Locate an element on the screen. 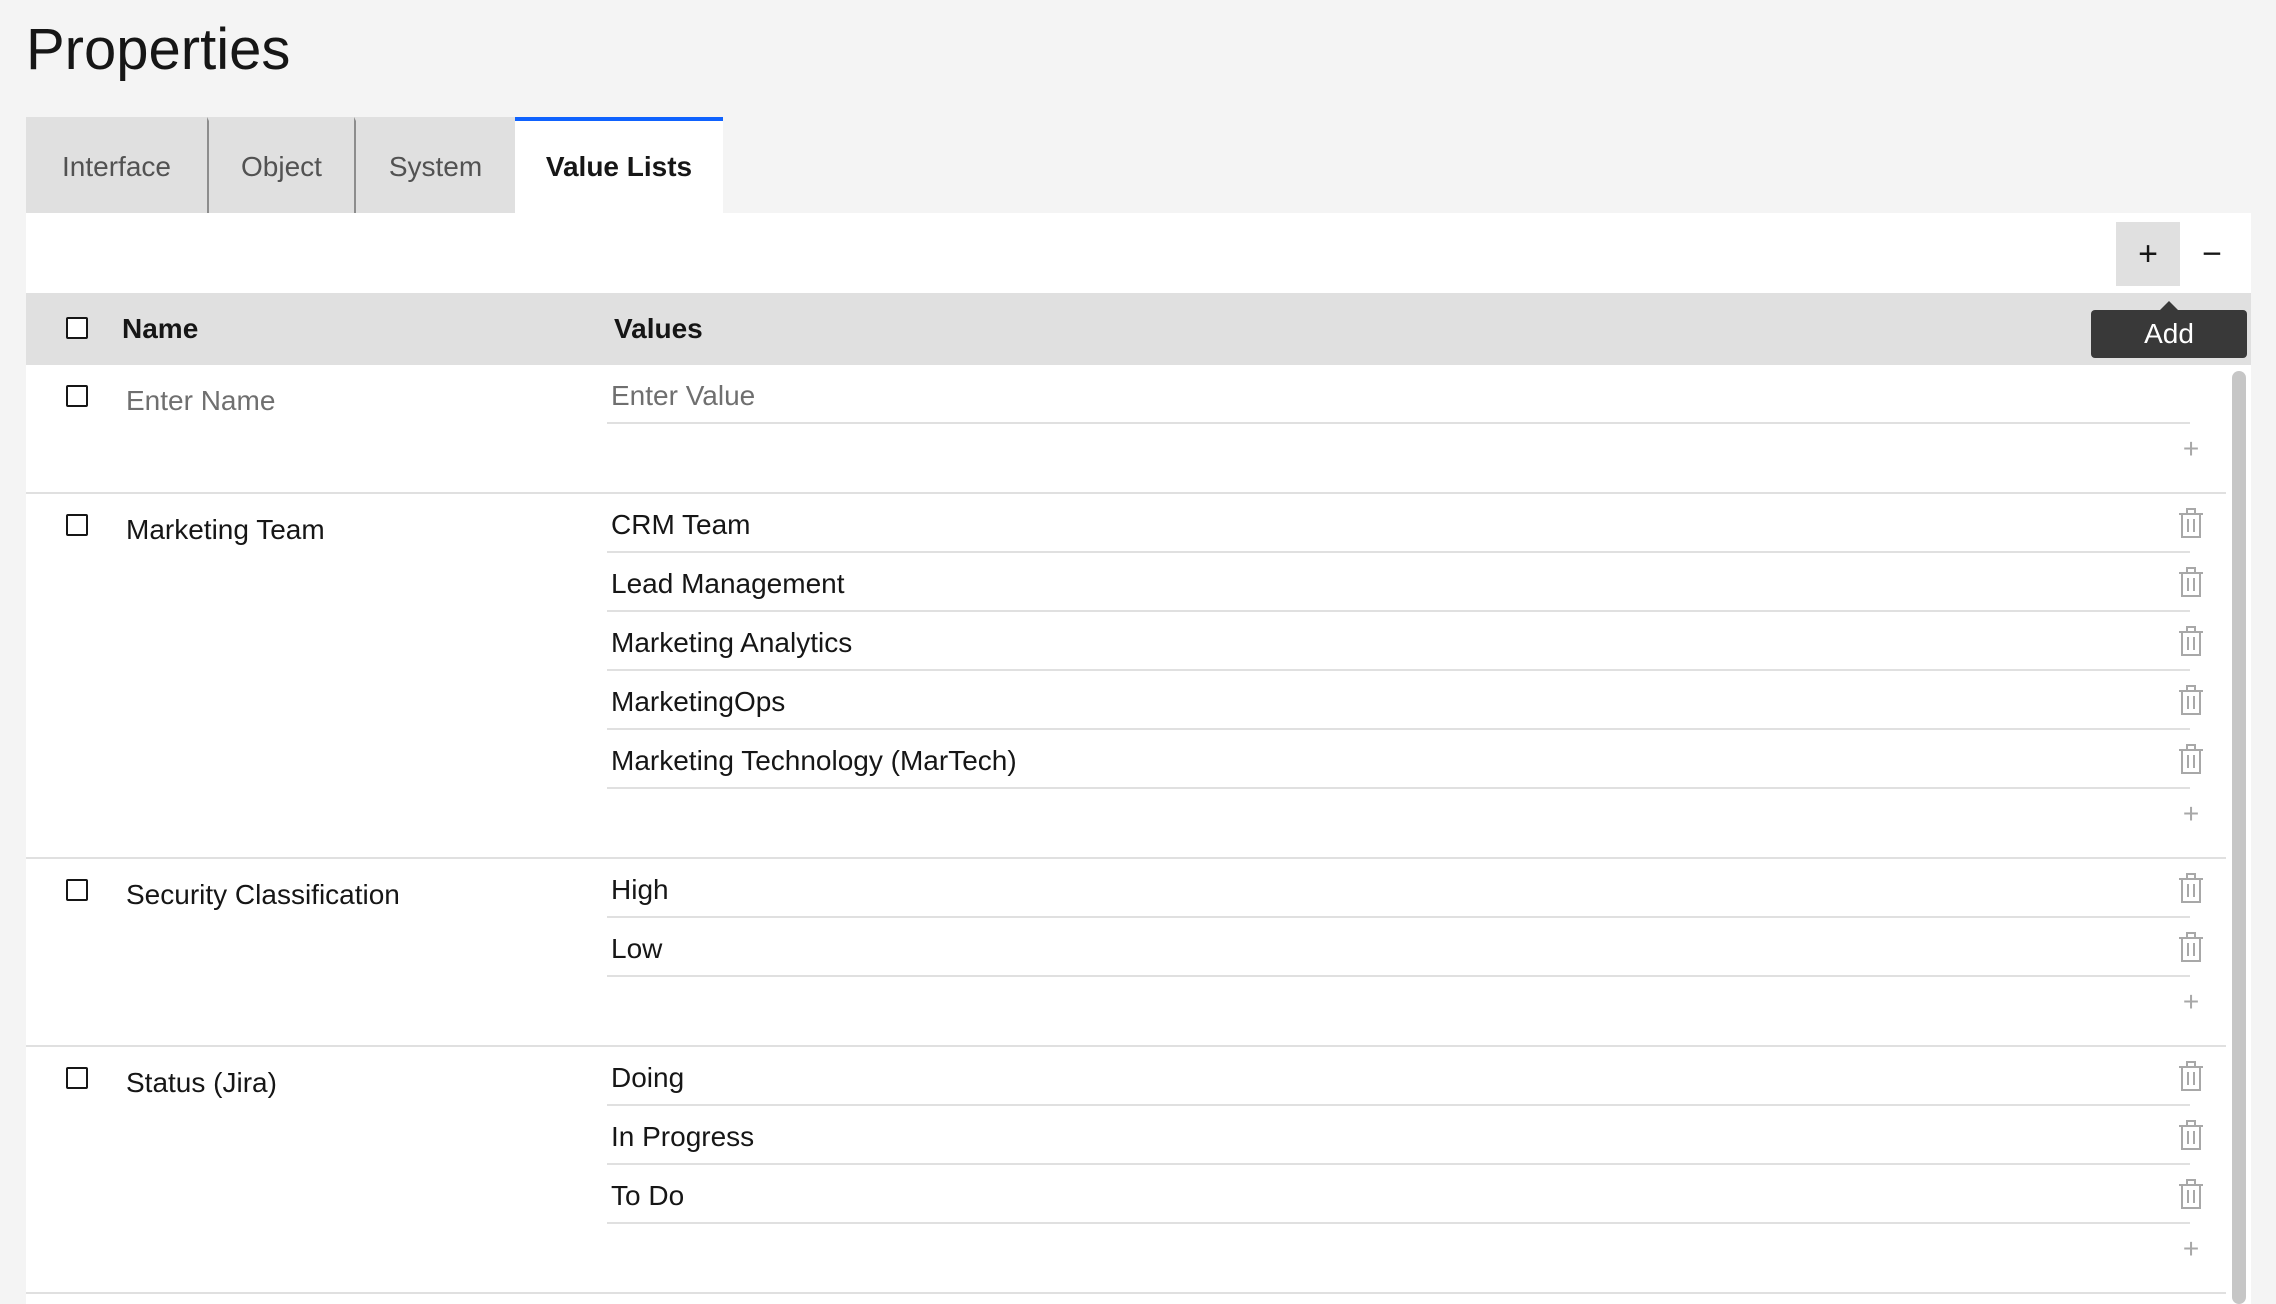 This screenshot has height=1304, width=2276. value-text: Marketing Technology (MarTech) is located at coordinates (814, 761).